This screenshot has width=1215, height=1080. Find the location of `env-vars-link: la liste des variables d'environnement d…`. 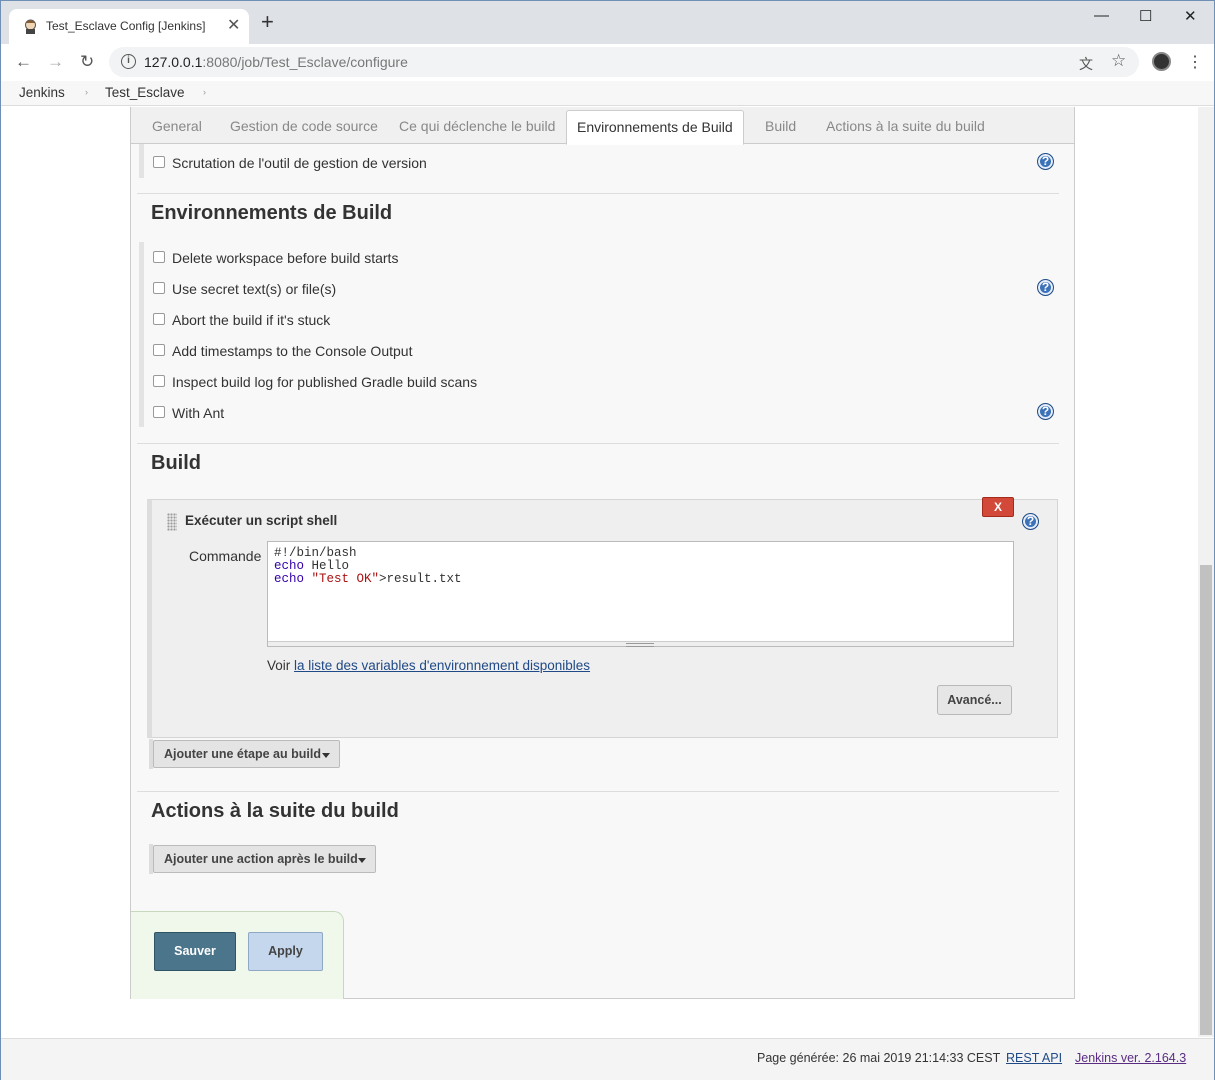

env-vars-link: la liste des variables d'environnement d… is located at coordinates (442, 665).